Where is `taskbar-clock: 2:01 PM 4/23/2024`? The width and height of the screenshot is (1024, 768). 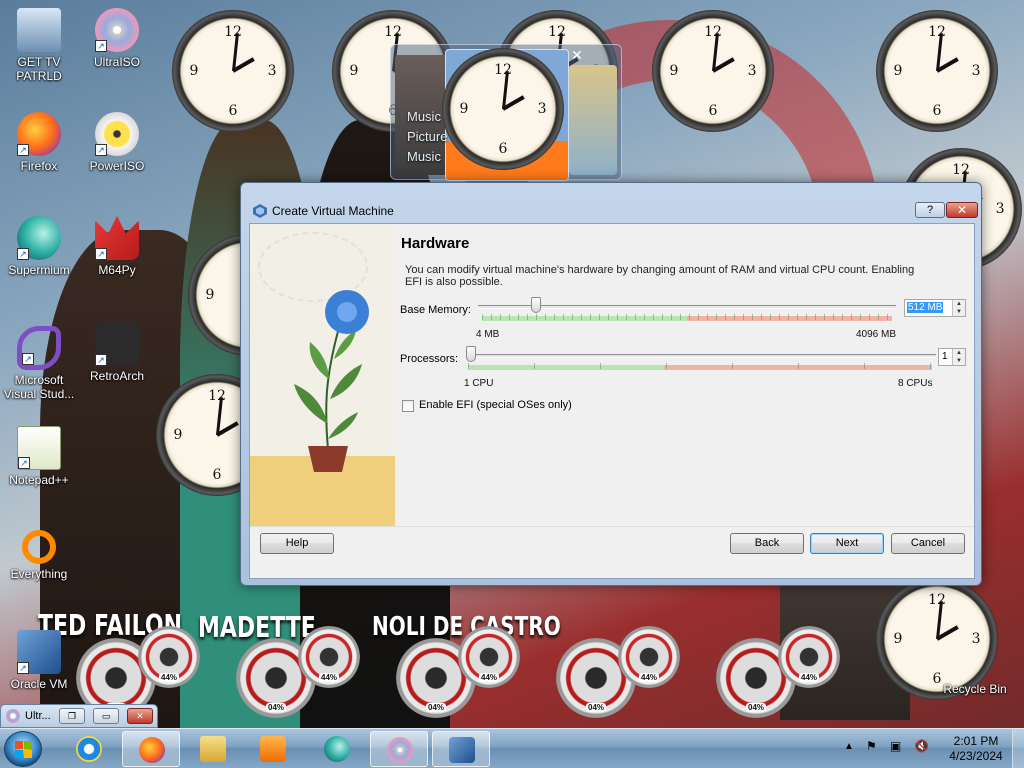
taskbar-clock: 2:01 PM 4/23/2024 is located at coordinates (976, 749).